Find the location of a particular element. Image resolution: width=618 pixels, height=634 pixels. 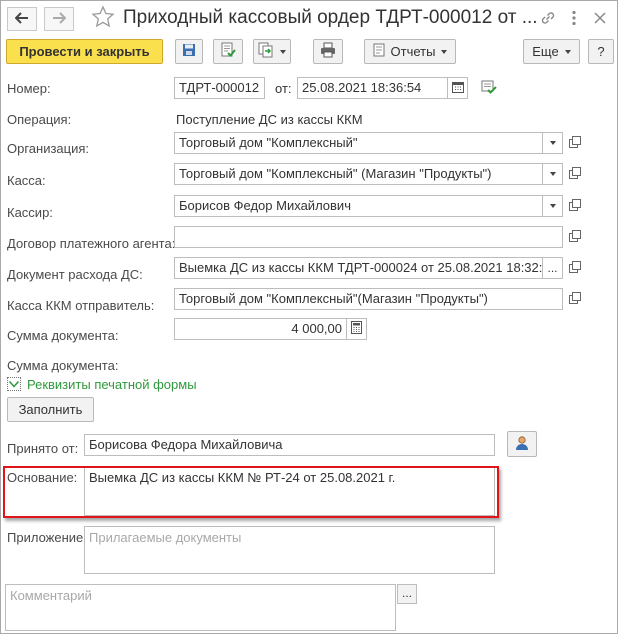

attachment-label: Приложение: is located at coordinates (47, 537).